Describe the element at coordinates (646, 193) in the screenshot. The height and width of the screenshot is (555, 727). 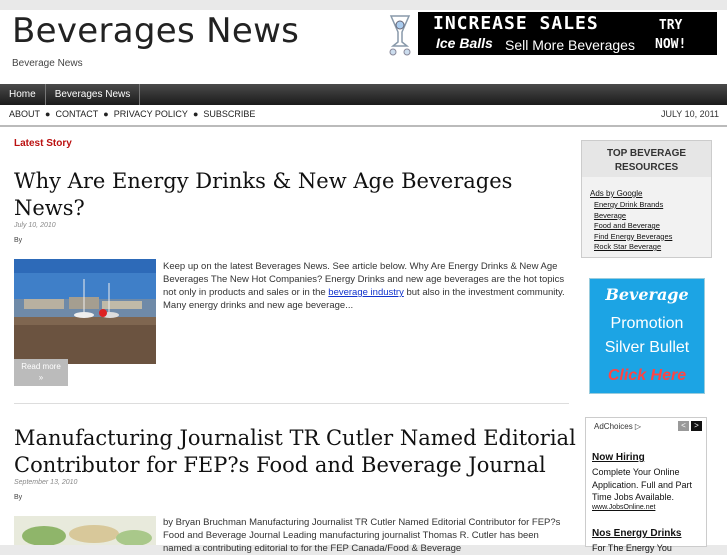
I see `ads-by-google-link: Ads by Google` at that location.